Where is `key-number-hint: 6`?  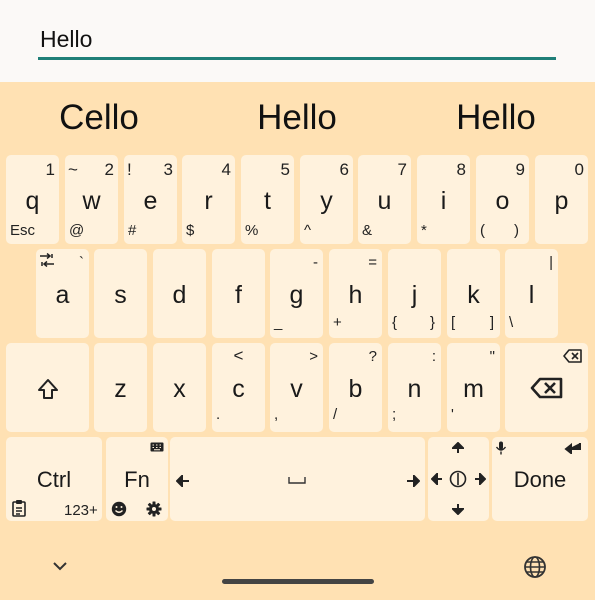
key-number-hint: 6 is located at coordinates (344, 169).